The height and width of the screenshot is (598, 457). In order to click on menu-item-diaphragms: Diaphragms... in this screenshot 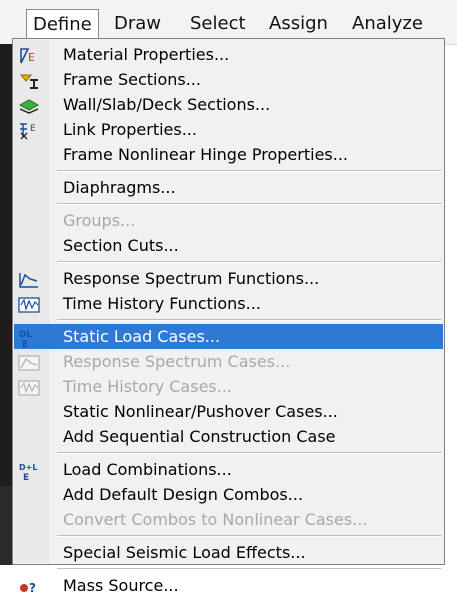, I will do `click(228, 187)`.